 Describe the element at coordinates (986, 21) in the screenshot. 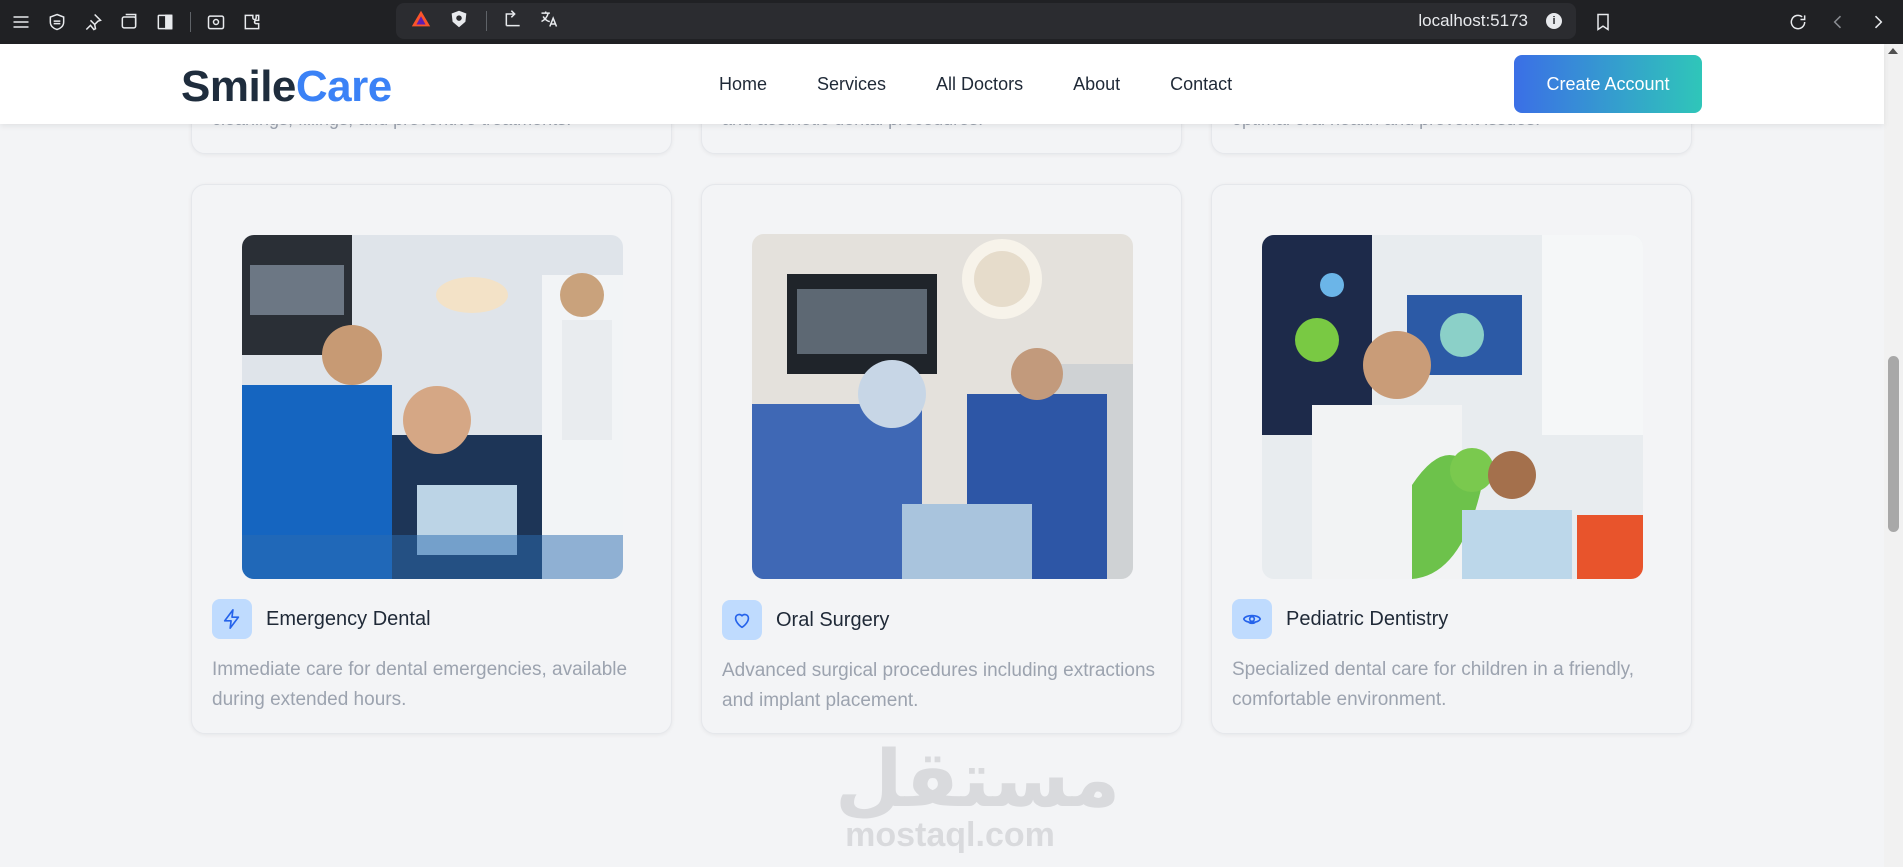

I see `address-bar: localhost:5173 i` at that location.